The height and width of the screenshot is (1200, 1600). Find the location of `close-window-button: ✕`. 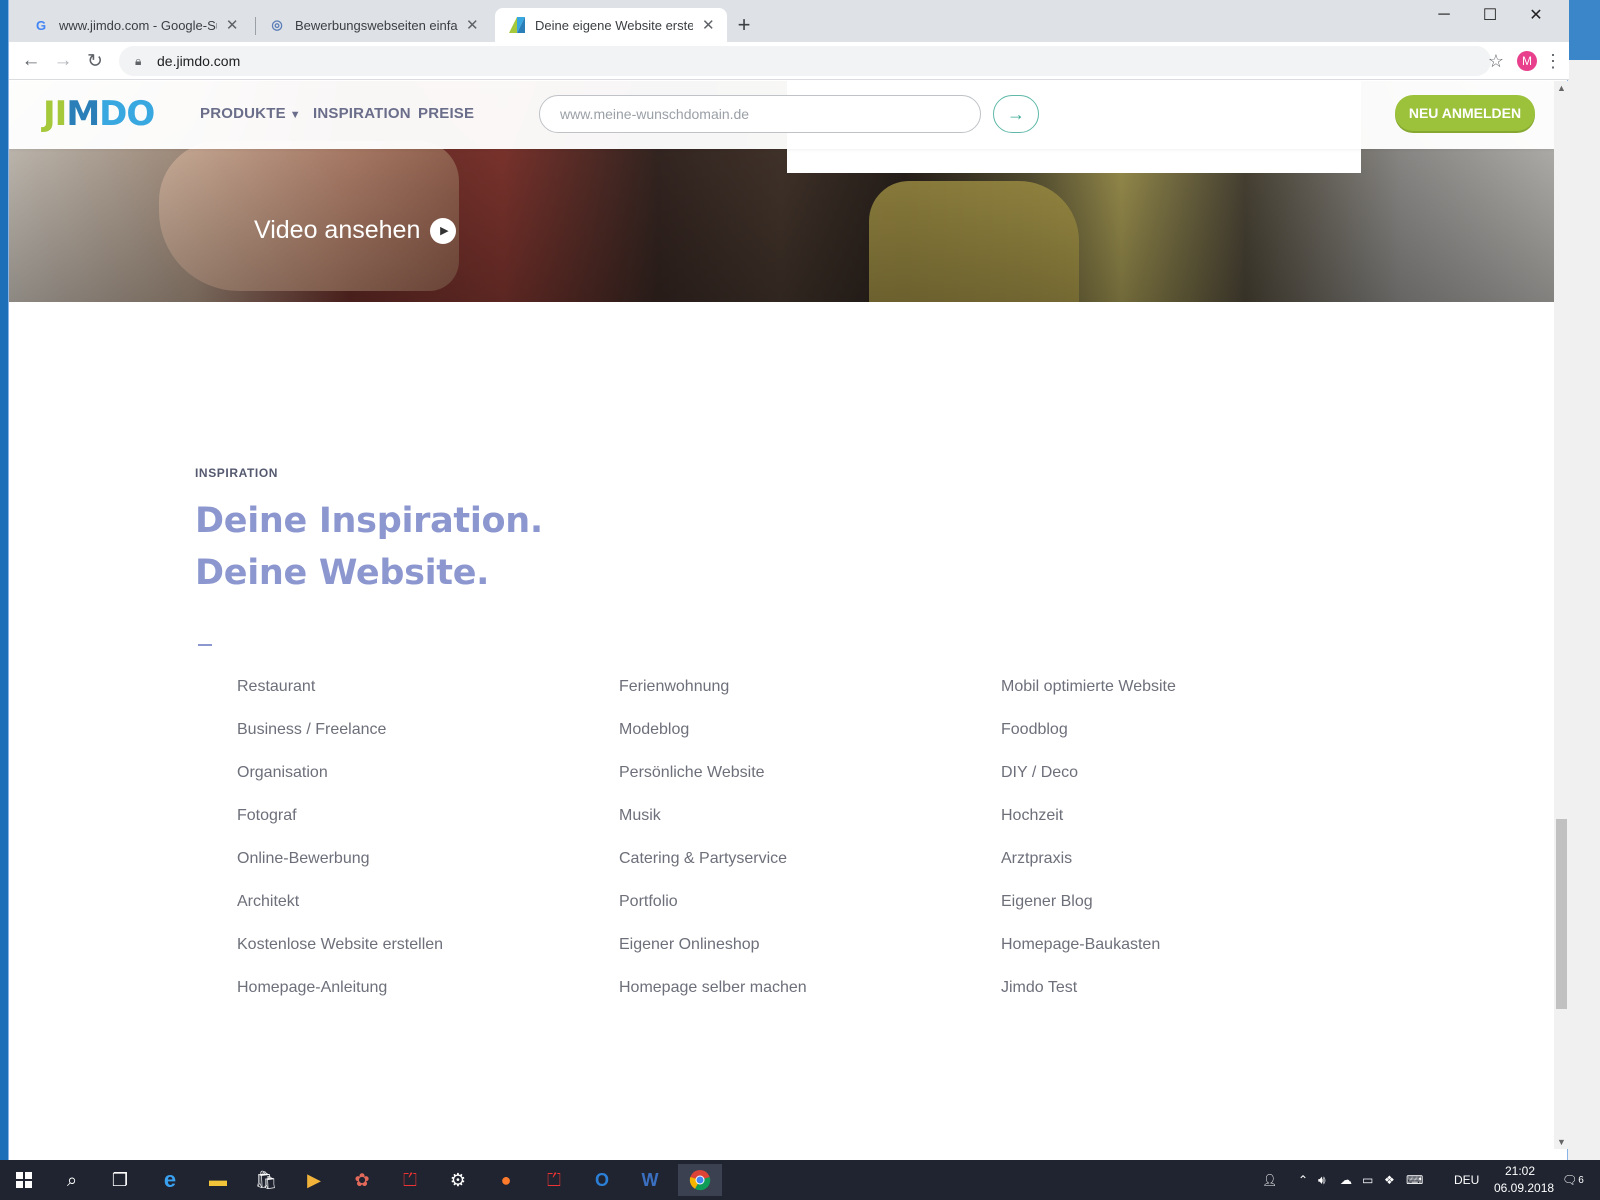

close-window-button: ✕ is located at coordinates (1536, 15).